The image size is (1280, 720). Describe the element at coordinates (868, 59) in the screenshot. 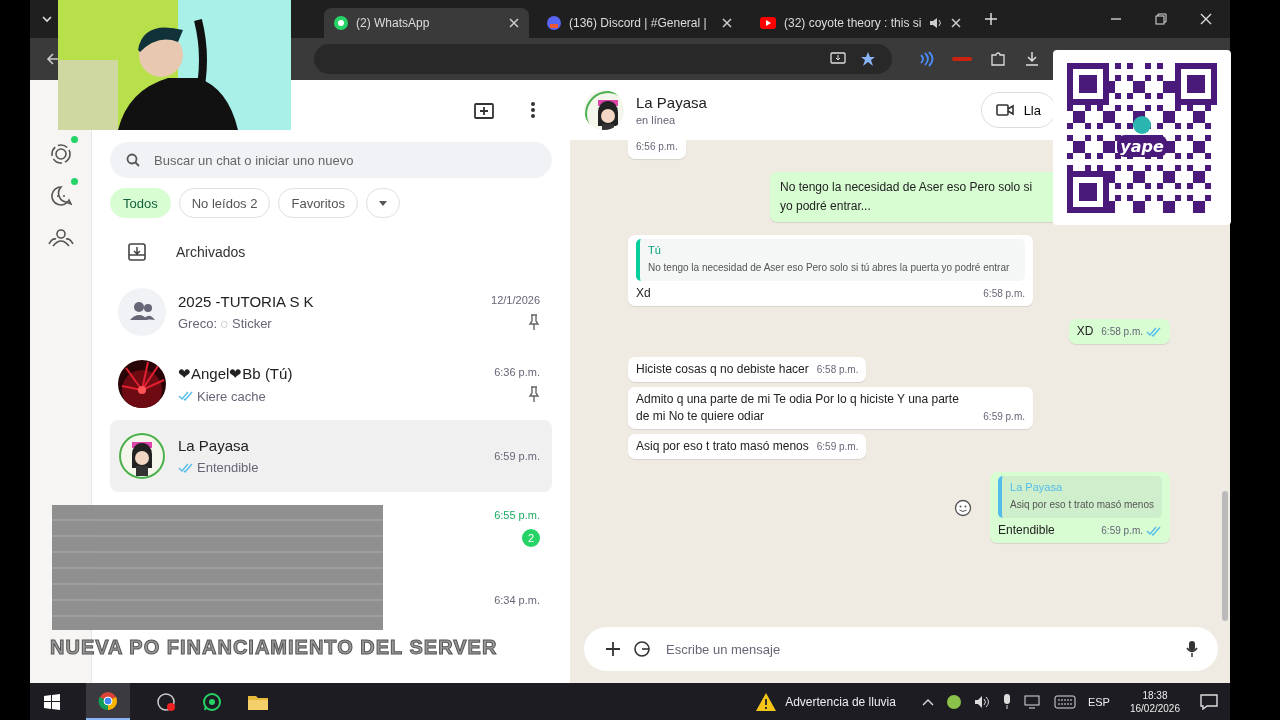

I see `star-icon` at that location.